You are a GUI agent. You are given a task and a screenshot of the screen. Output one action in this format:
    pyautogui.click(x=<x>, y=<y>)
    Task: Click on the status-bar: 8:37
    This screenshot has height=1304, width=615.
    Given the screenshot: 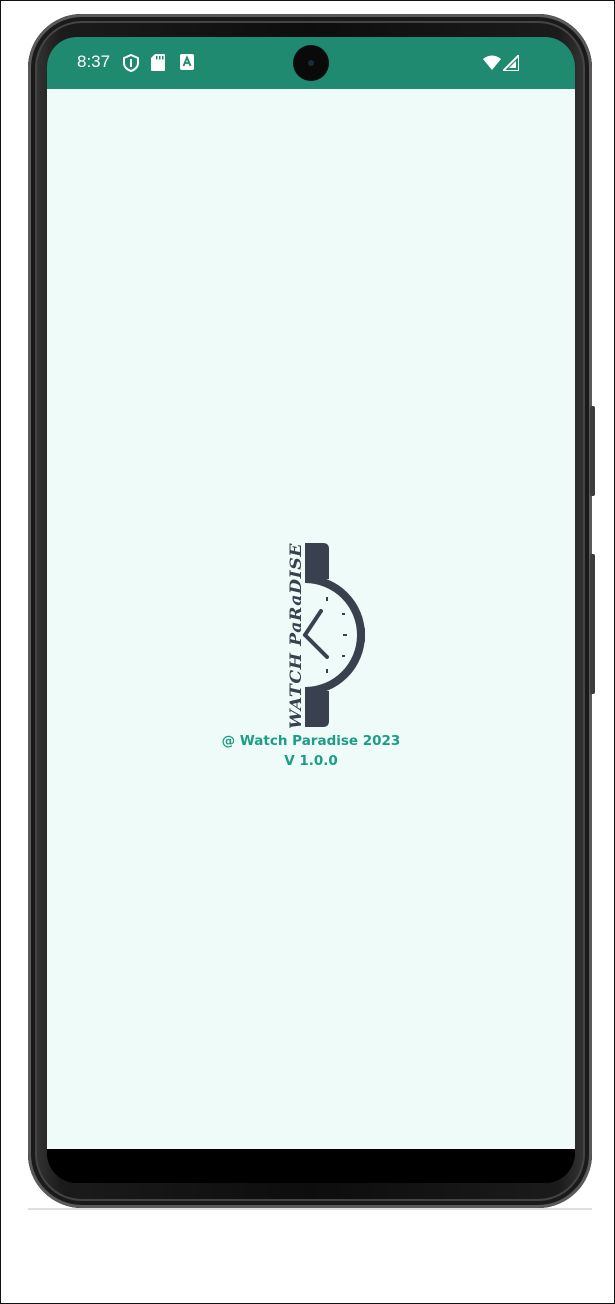 What is the action you would take?
    pyautogui.click(x=311, y=63)
    